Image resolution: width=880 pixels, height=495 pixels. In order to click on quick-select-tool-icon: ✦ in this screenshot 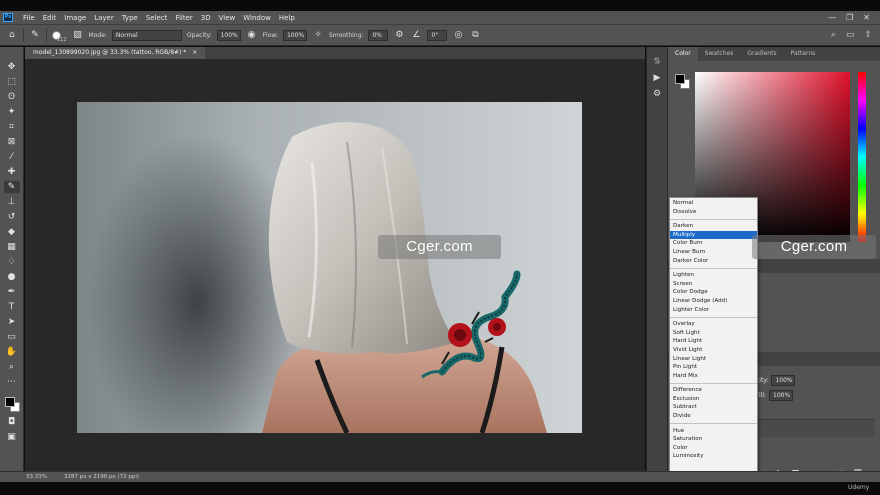, I will do `click(12, 112)`.